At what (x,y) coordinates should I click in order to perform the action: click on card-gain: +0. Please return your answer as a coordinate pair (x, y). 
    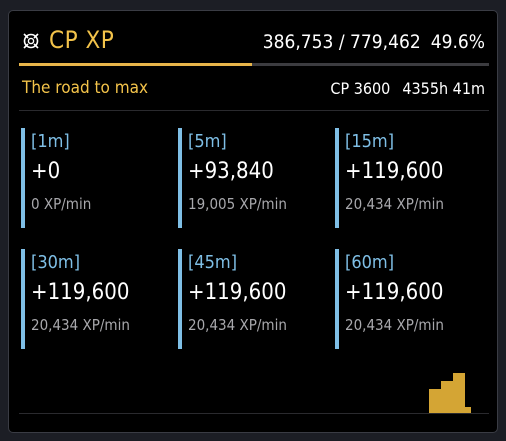
    Looking at the image, I should click on (46, 171).